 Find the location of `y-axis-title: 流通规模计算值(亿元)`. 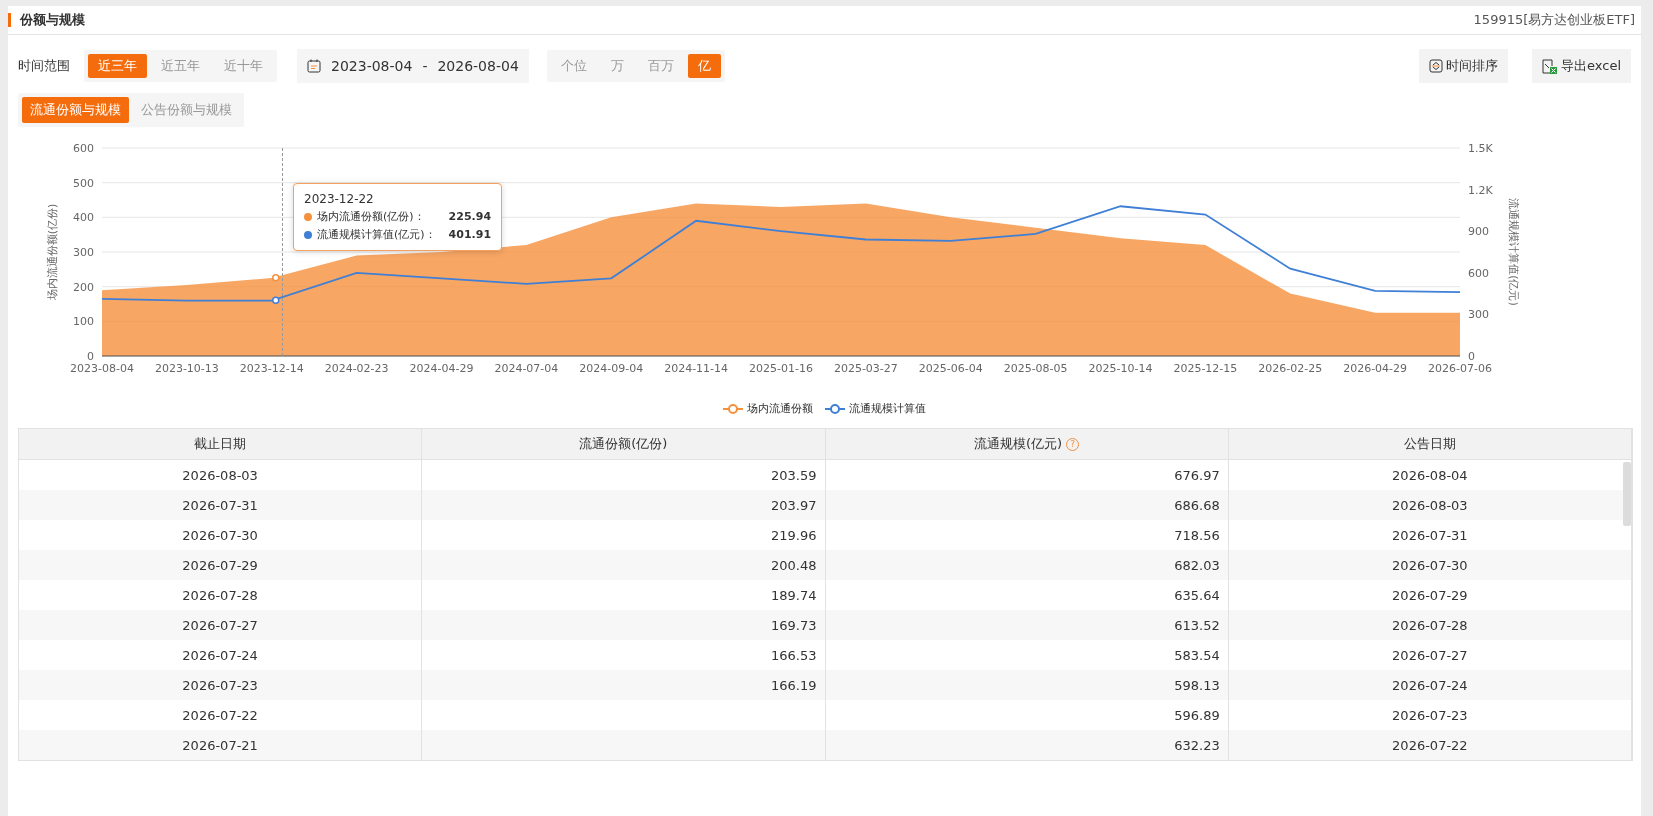

y-axis-title: 流通规模计算值(亿元) is located at coordinates (1513, 252).